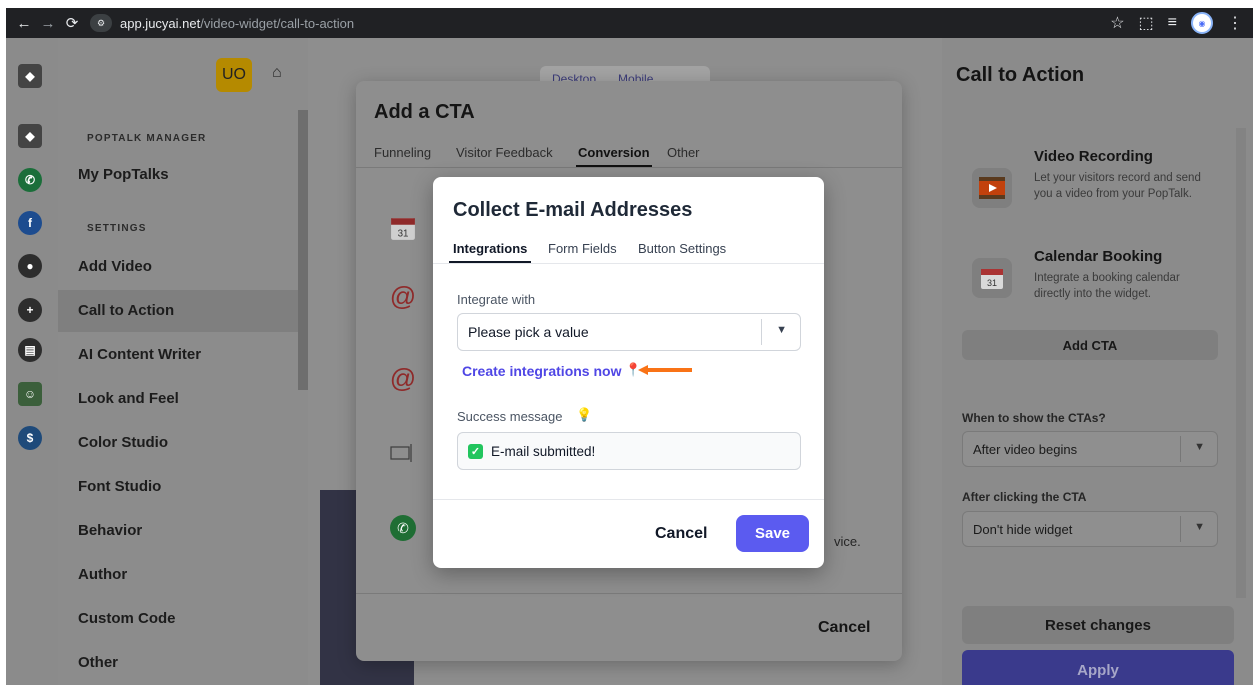  Describe the element at coordinates (683, 152) in the screenshot. I see `tab-other: Other` at that location.